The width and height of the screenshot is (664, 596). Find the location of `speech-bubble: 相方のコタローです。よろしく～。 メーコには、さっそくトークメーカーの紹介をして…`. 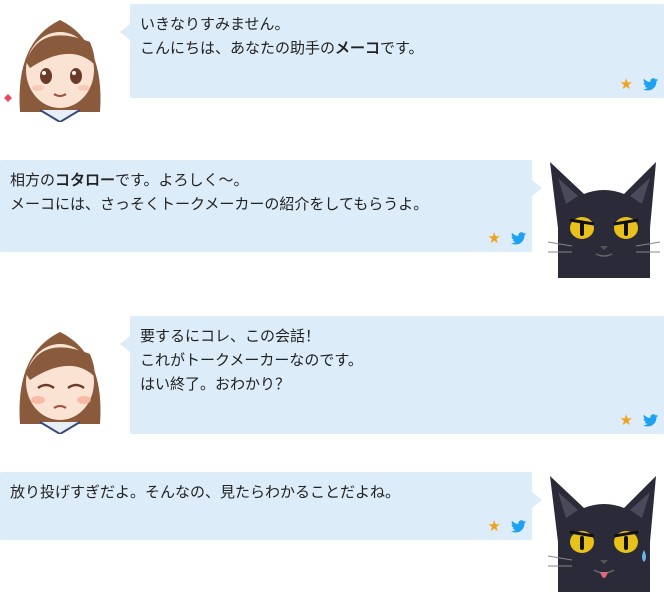

speech-bubble: 相方のコタローです。よろしく～。 メーコには、さっそくトークメーカーの紹介をして… is located at coordinates (271, 206).